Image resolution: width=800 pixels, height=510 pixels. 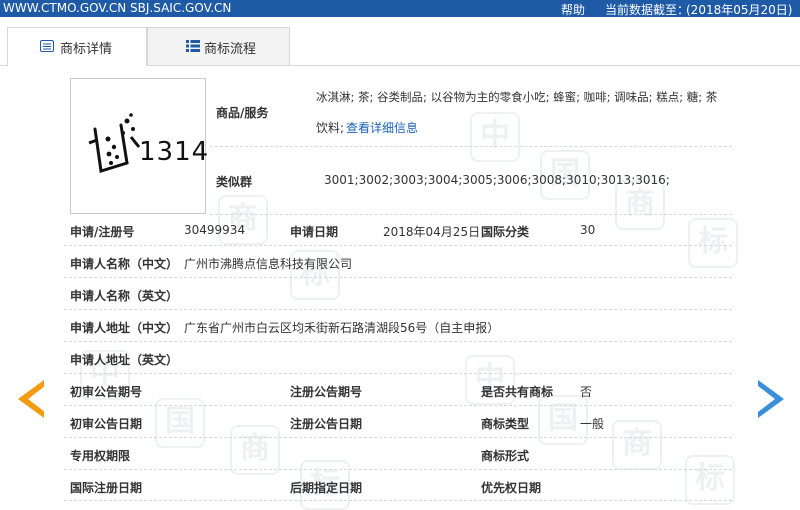 What do you see at coordinates (124, 264) in the screenshot?
I see `applicant-cn-label: 申请人名称（中文）` at bounding box center [124, 264].